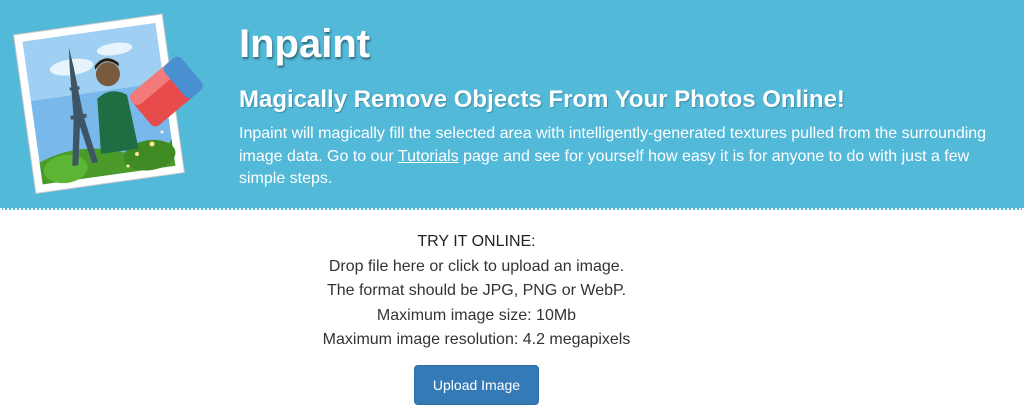  What do you see at coordinates (476, 241) in the screenshot?
I see `try-it-online-heading: TRY IT ONLINE:` at bounding box center [476, 241].